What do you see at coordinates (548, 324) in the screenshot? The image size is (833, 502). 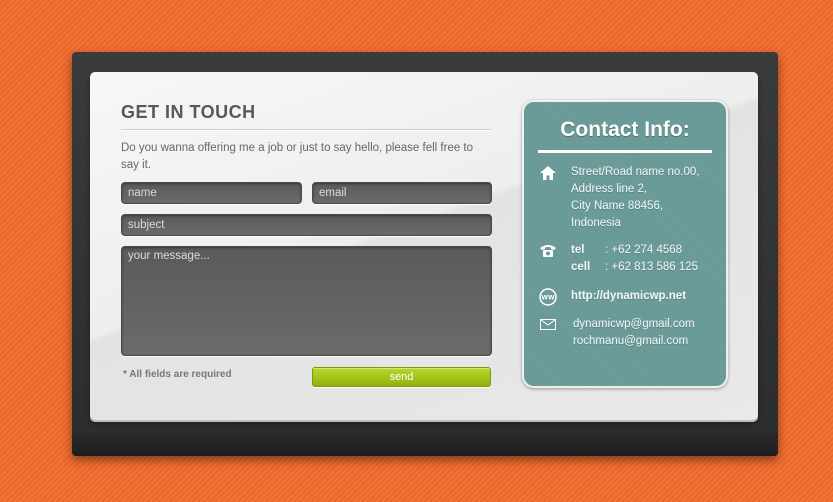 I see `mail-icon` at bounding box center [548, 324].